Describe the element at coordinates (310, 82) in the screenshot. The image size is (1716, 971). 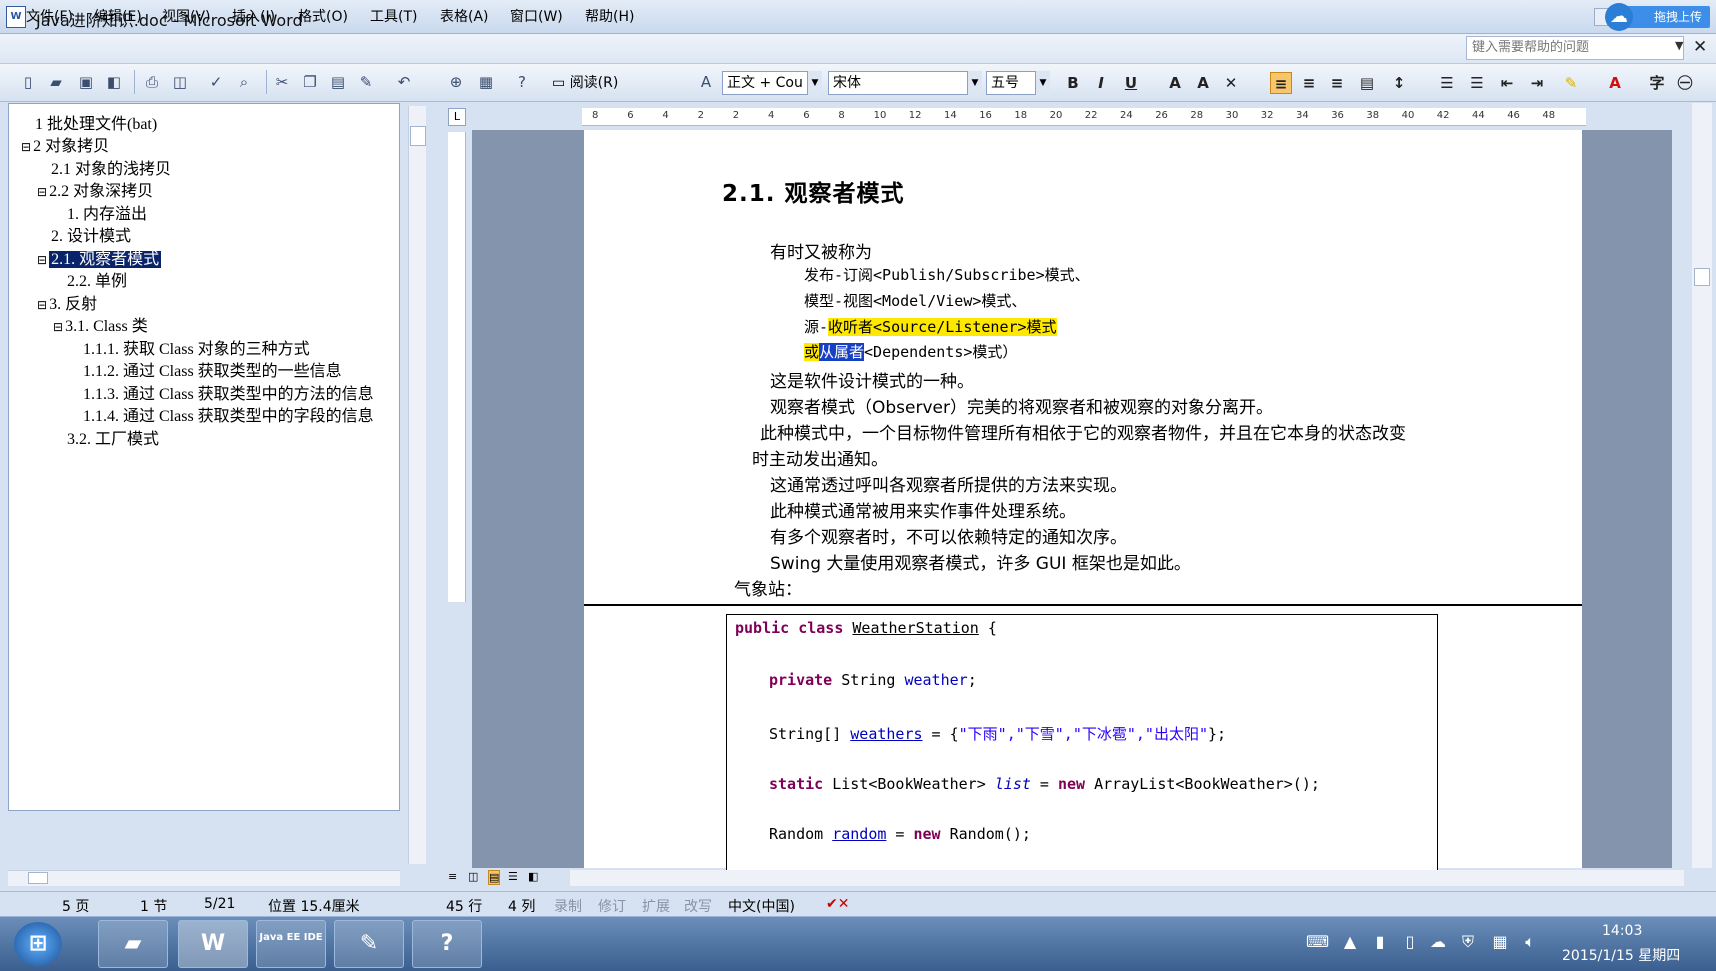
I see `copy-icon: ❐` at that location.